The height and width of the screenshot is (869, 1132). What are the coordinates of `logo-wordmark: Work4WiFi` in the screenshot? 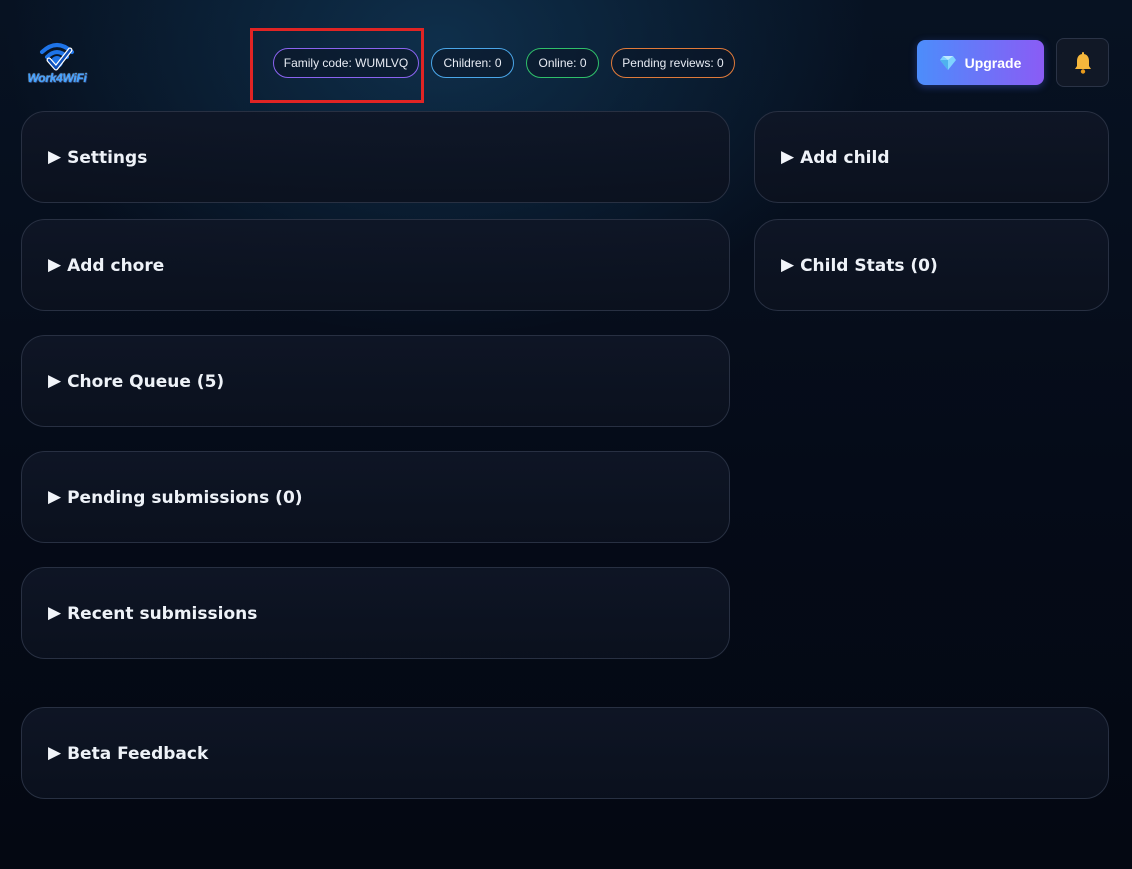 It's located at (57, 78).